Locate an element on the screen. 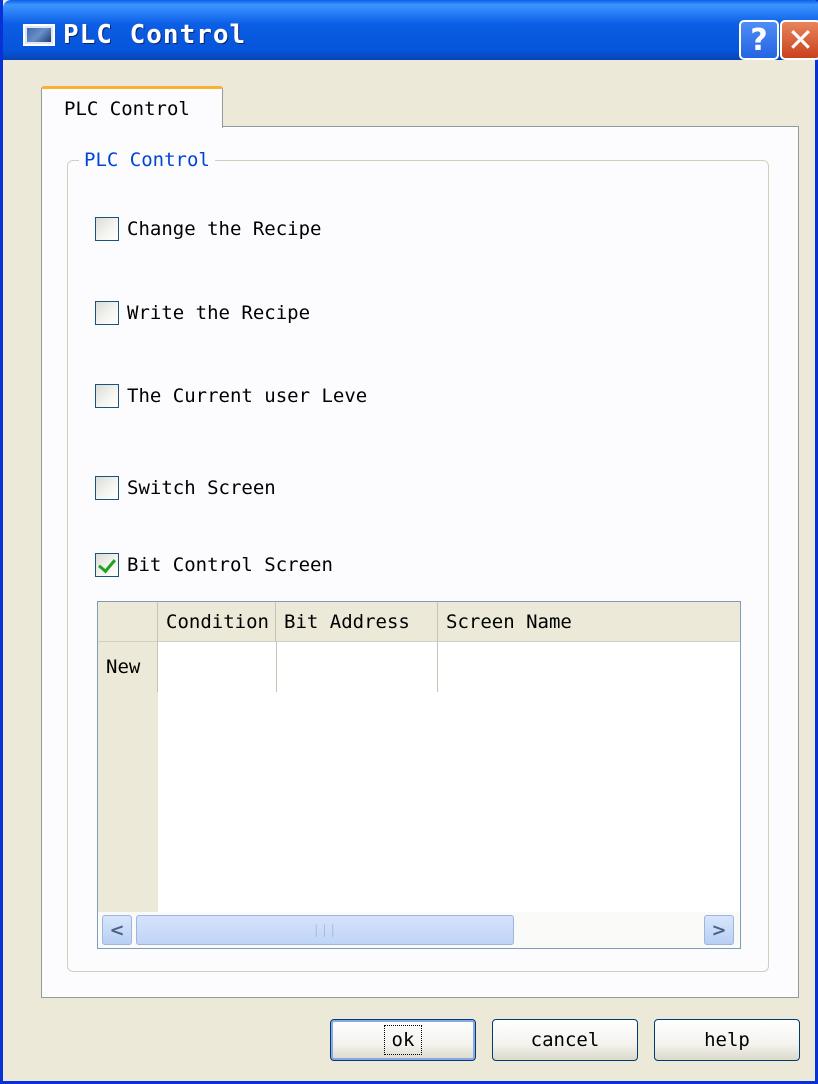 This screenshot has height=1084, width=818. new-row-label: New is located at coordinates (128, 667).